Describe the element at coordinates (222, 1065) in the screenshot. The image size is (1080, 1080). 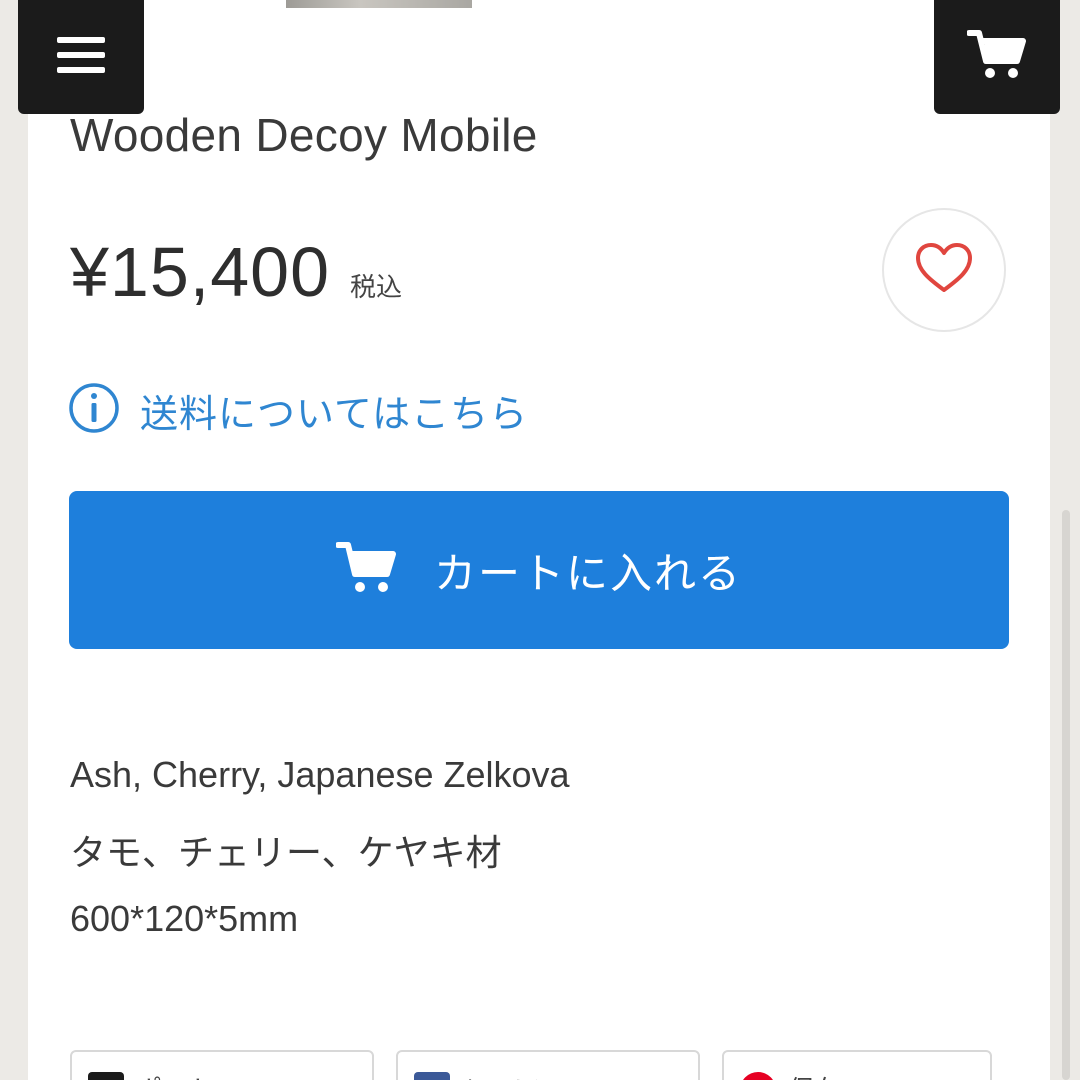
I see `share-x-button: ポスト` at that location.